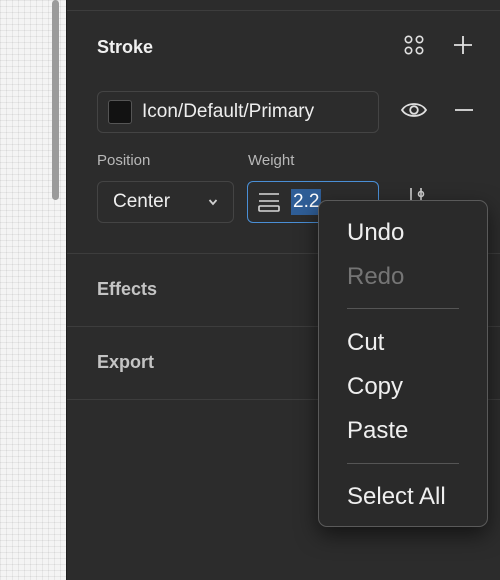  Describe the element at coordinates (417, 193) in the screenshot. I see `stroke-settings-icon` at that location.